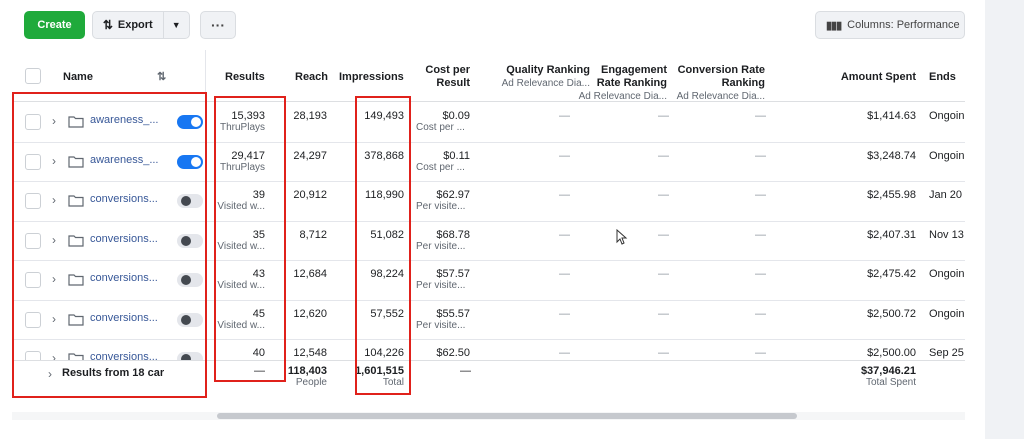 This screenshot has height=439, width=1024. I want to click on export-button-group: ⇅ Export ▼, so click(141, 25).